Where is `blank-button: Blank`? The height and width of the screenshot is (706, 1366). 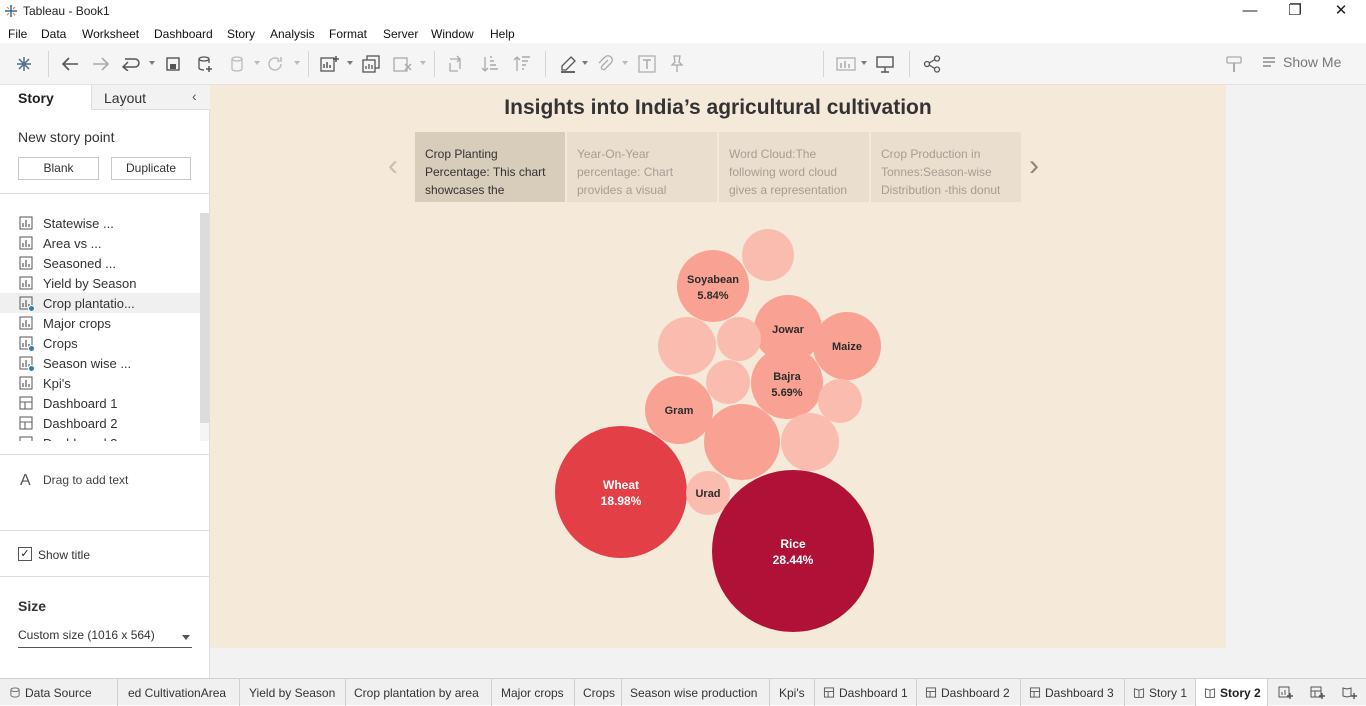 blank-button: Blank is located at coordinates (58, 168).